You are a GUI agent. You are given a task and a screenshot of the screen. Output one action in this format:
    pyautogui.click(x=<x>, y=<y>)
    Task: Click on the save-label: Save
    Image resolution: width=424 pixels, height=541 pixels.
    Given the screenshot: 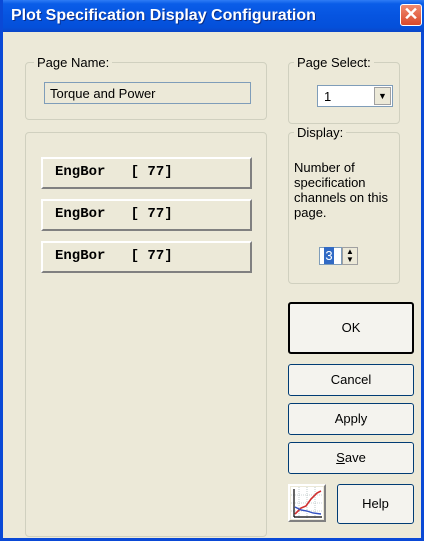 What is the action you would take?
    pyautogui.click(x=351, y=457)
    